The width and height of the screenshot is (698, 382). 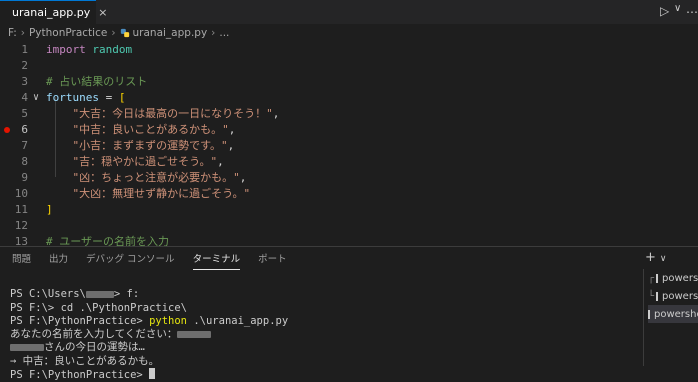 What do you see at coordinates (99, 294) in the screenshot?
I see `redacted-username` at bounding box center [99, 294].